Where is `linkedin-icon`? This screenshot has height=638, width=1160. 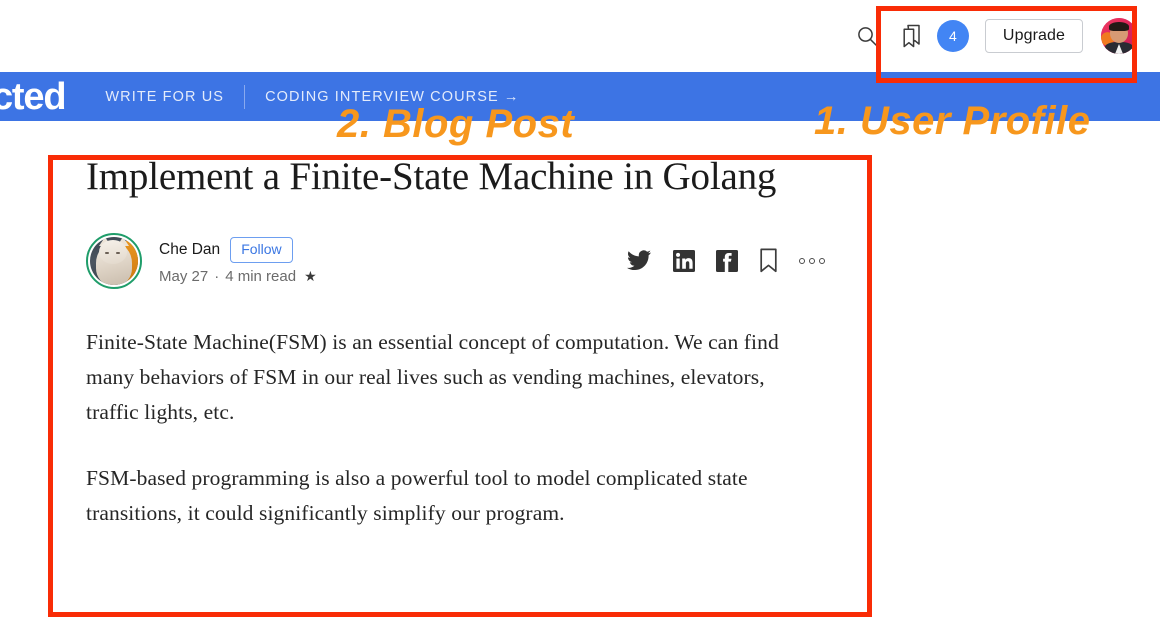
linkedin-icon is located at coordinates (684, 260).